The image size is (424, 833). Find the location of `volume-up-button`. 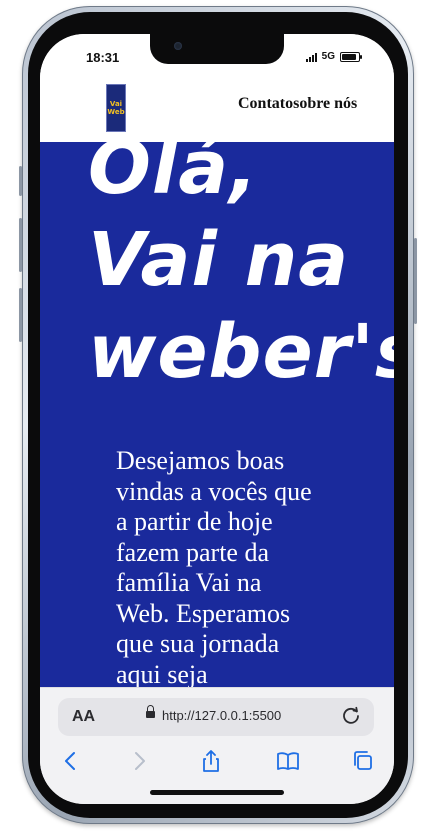

volume-up-button is located at coordinates (20, 245).